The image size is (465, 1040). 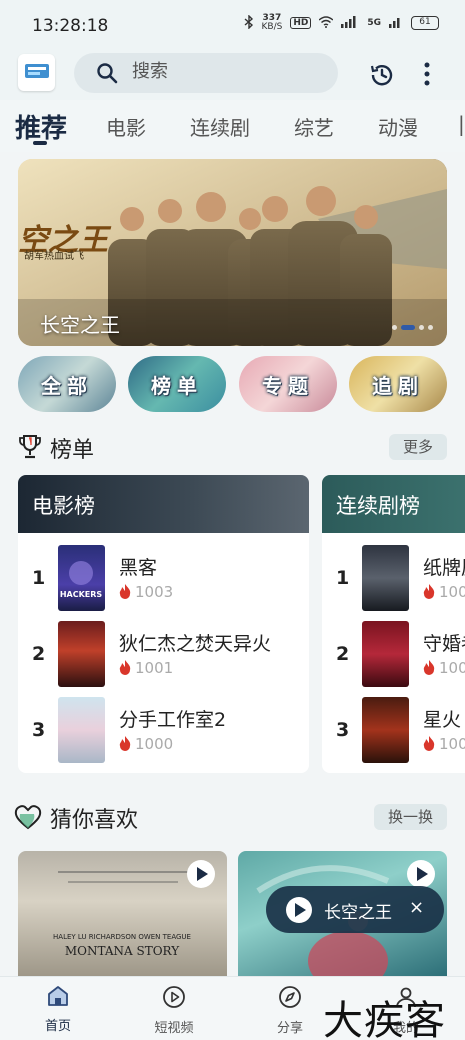 What do you see at coordinates (408, 327) in the screenshot?
I see `banner-dot-active` at bounding box center [408, 327].